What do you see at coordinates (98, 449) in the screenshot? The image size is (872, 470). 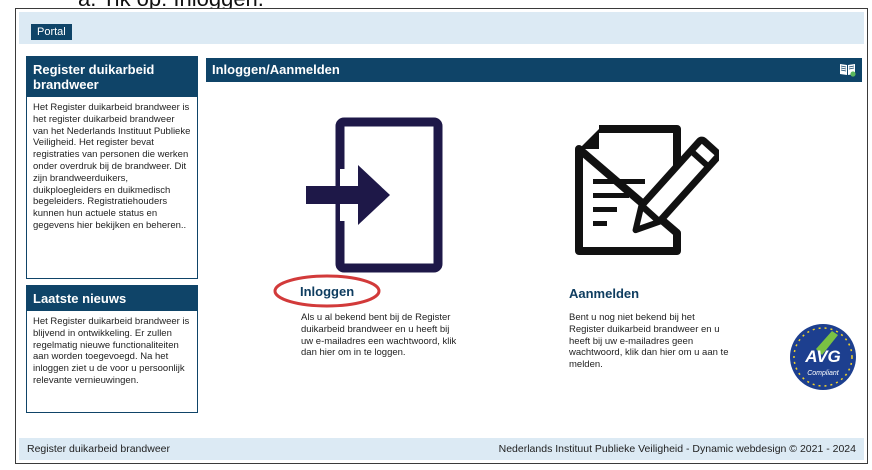 I see `footer-left-text: Register duikarbeid brandweer` at bounding box center [98, 449].